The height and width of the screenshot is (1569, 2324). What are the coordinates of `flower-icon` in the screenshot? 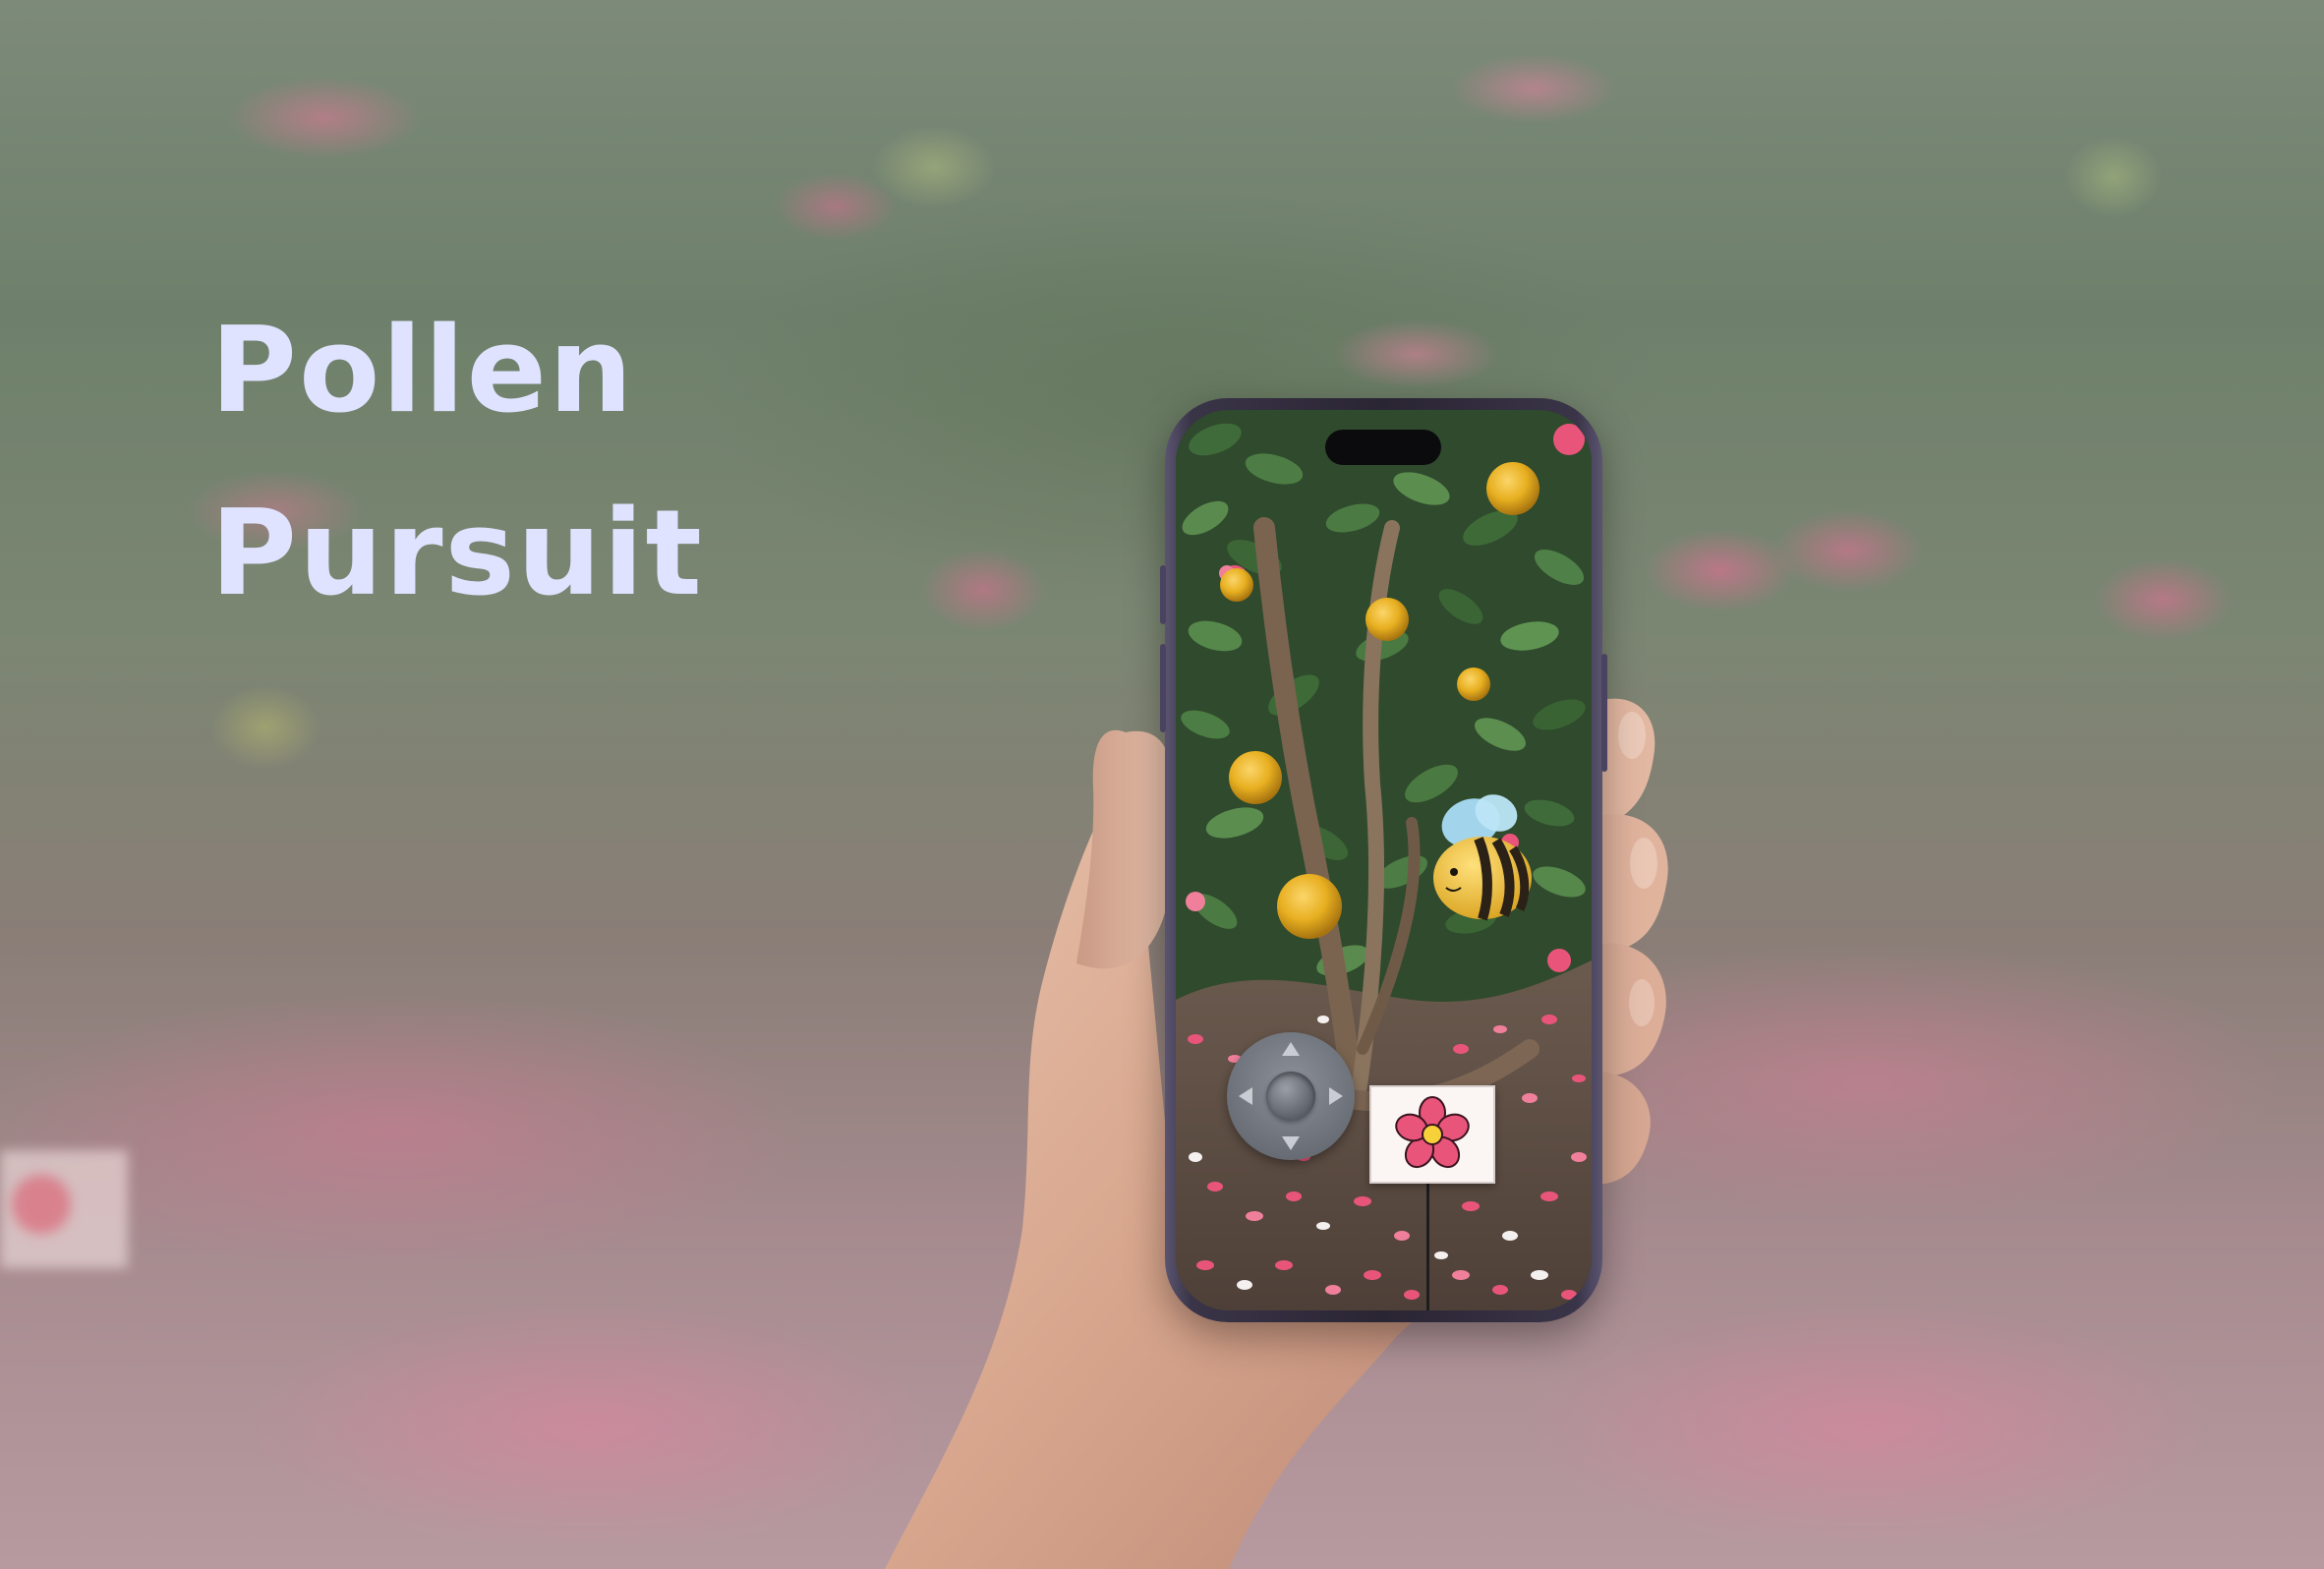 It's located at (1432, 1133).